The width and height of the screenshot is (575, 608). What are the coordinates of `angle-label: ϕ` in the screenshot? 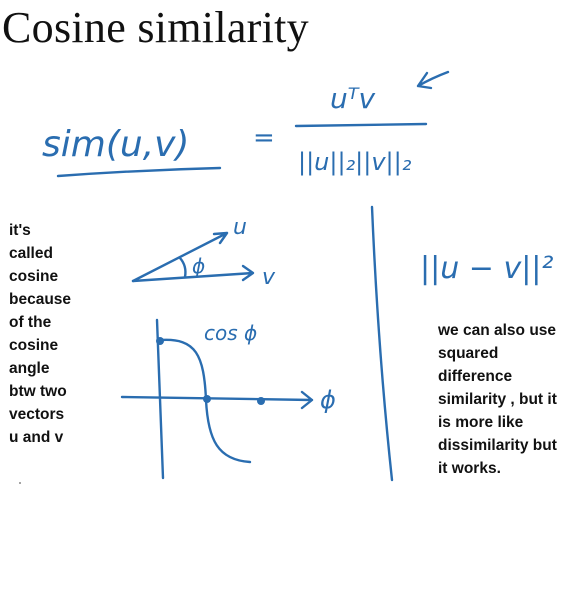 It's located at (198, 266).